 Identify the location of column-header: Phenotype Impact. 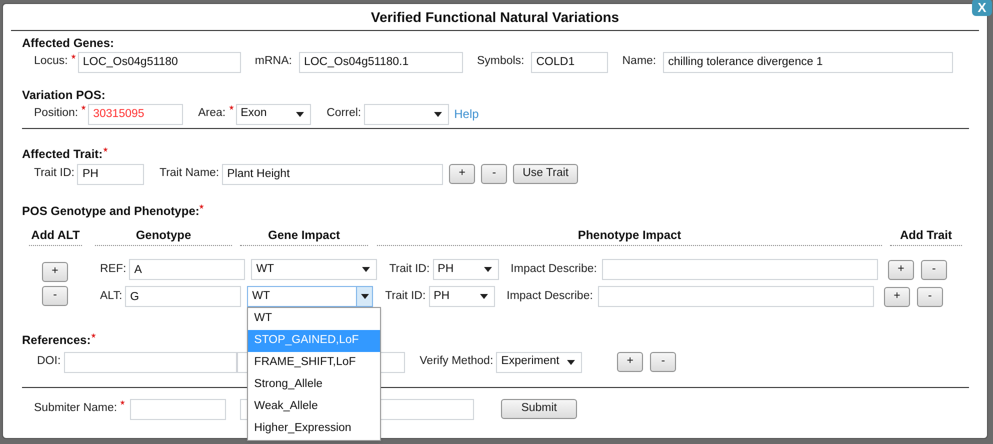
(629, 236).